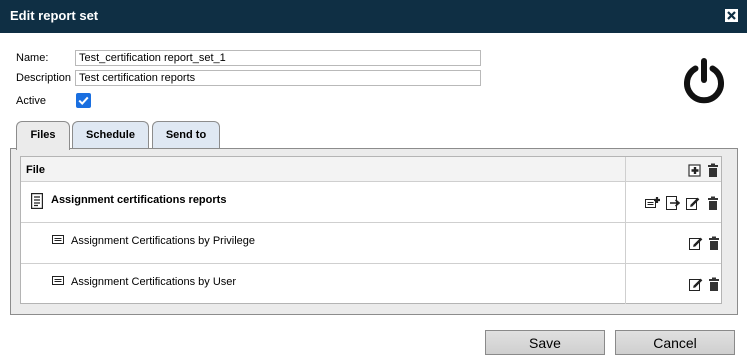 The height and width of the screenshot is (358, 747). Describe the element at coordinates (373, 16) in the screenshot. I see `dialog-titlebar: Edit report set` at that location.